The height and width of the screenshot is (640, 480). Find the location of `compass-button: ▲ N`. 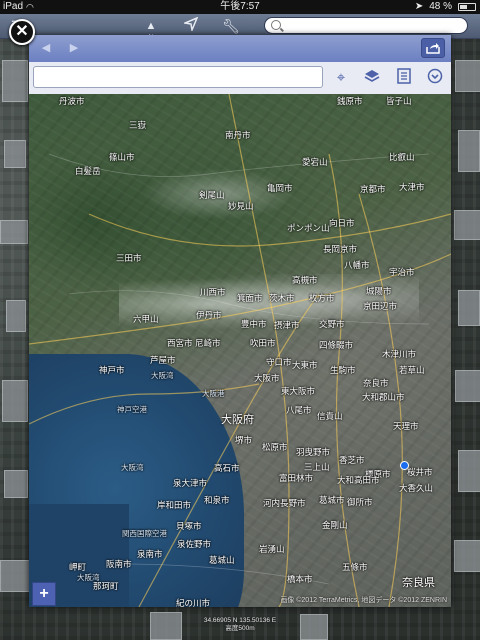

compass-button: ▲ N is located at coordinates (151, 29).